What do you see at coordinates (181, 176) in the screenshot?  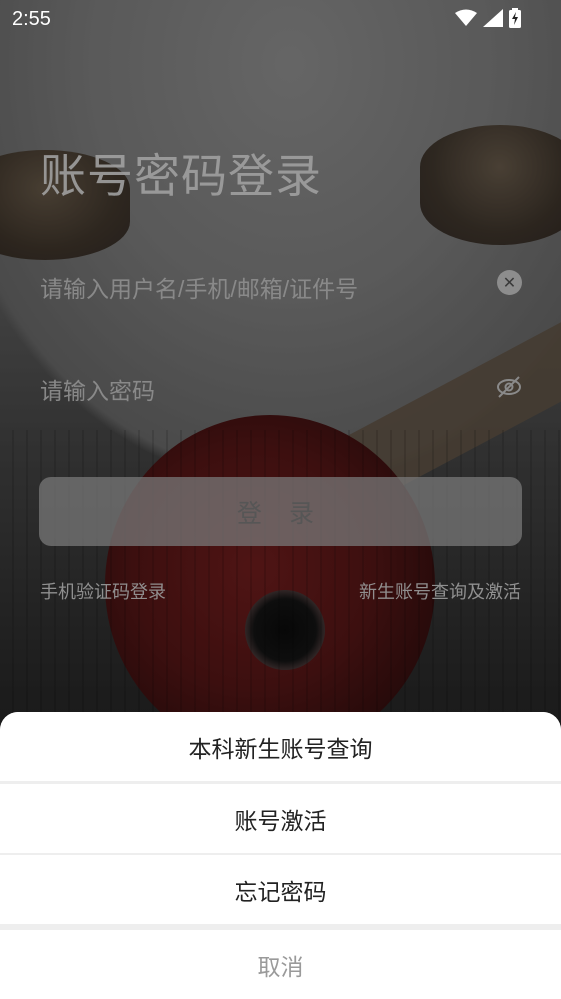 I see `page-title: 账号密码登录` at bounding box center [181, 176].